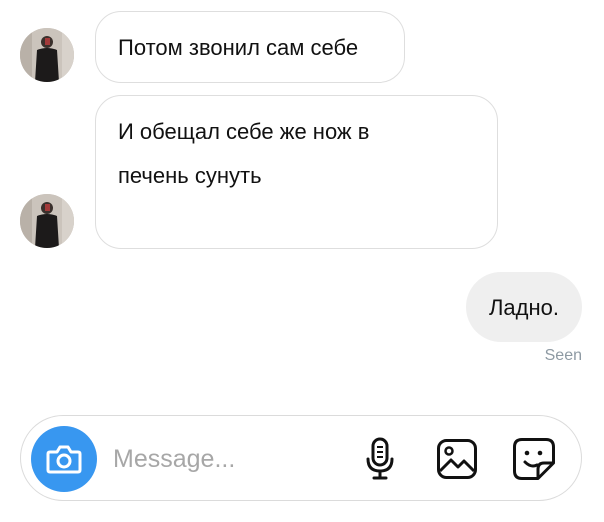 This screenshot has height=522, width=604. I want to click on message-input, so click(223, 459).